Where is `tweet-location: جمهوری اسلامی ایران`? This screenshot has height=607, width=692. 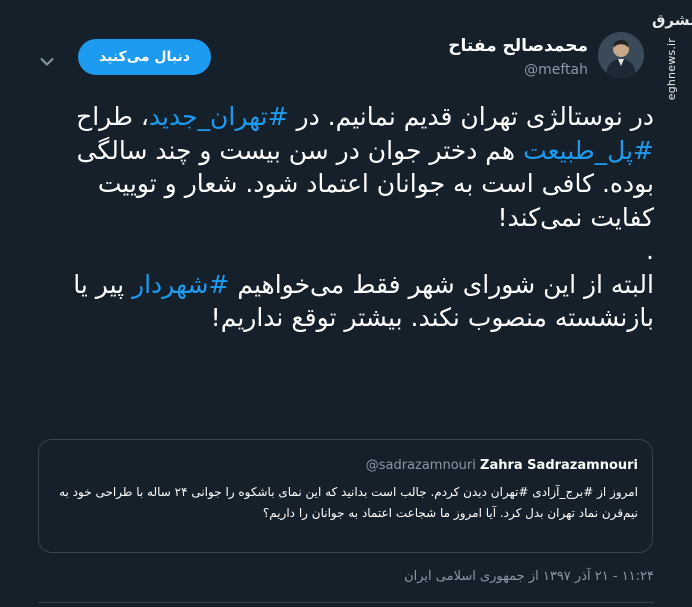
tweet-location: جمهوری اسلامی ایران is located at coordinates (464, 576).